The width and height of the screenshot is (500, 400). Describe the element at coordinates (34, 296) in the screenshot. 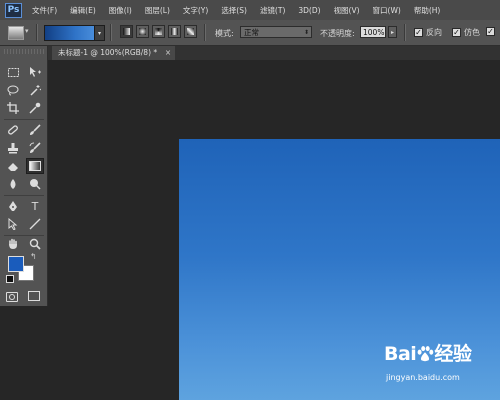

I see `screen-mode-icon` at that location.